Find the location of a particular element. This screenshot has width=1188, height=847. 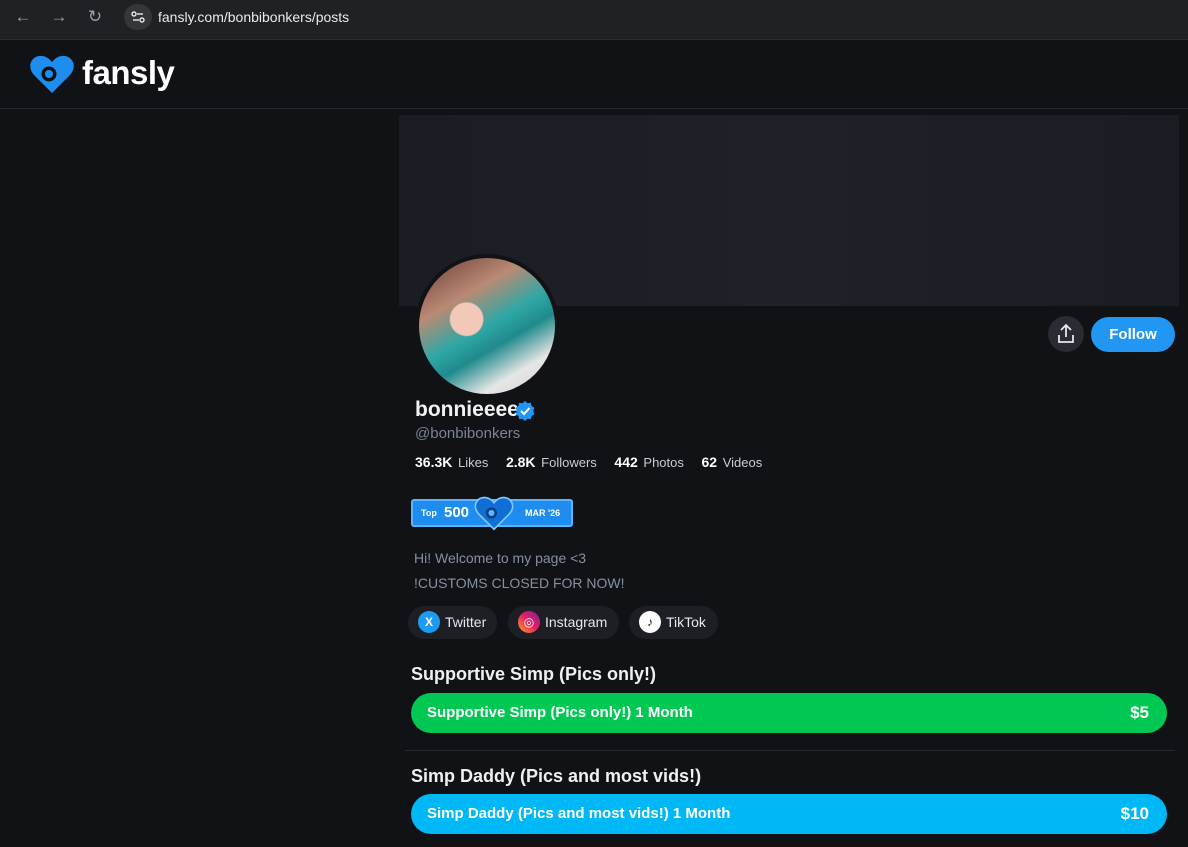

instagram-icon: ◎ is located at coordinates (529, 622).